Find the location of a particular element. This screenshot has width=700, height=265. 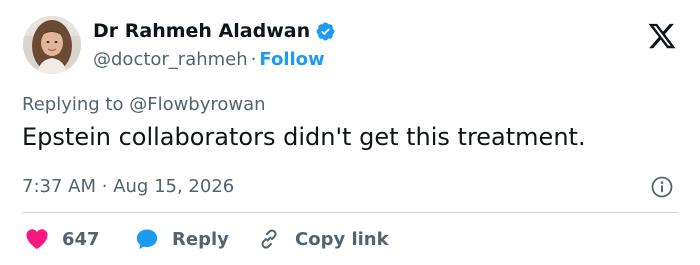

author-handle-row: @doctor_rahmeh · Follow is located at coordinates (209, 59).